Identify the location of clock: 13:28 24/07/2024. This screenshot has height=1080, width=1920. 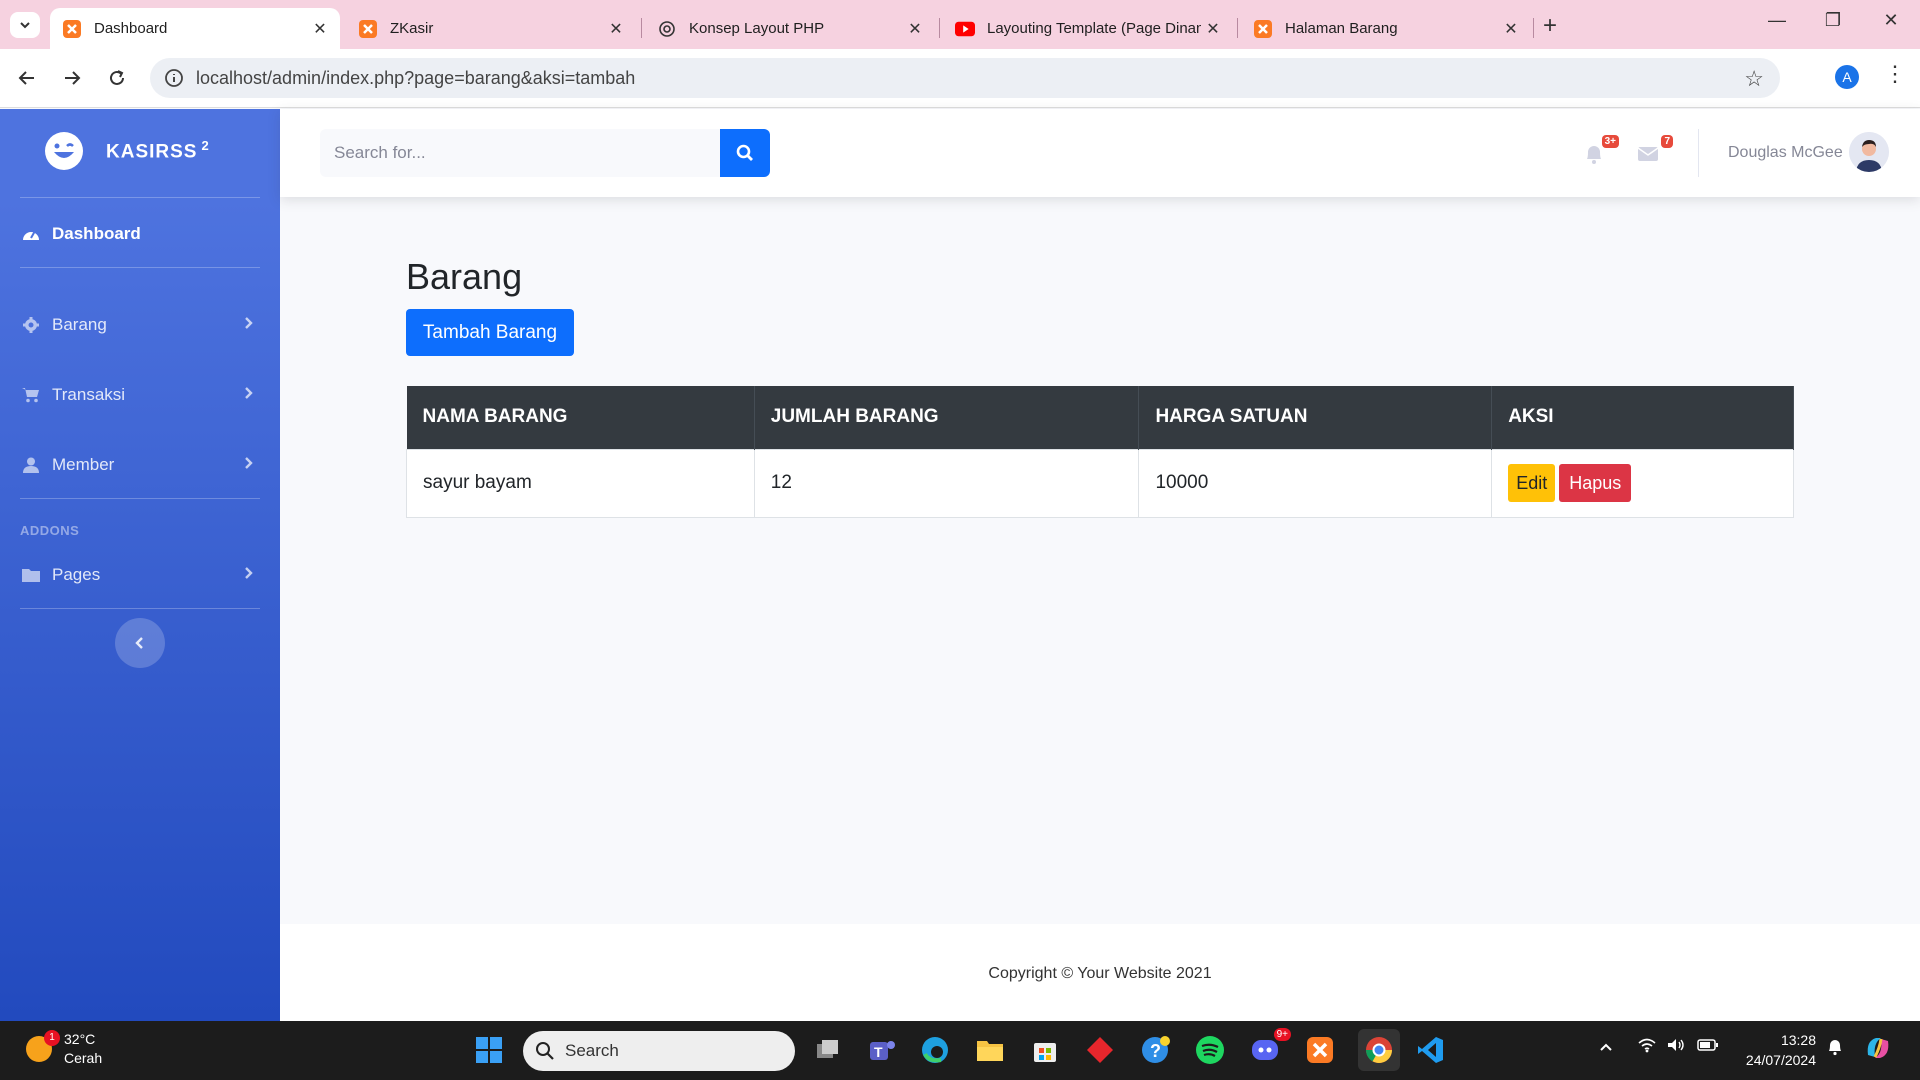
(1778, 1050).